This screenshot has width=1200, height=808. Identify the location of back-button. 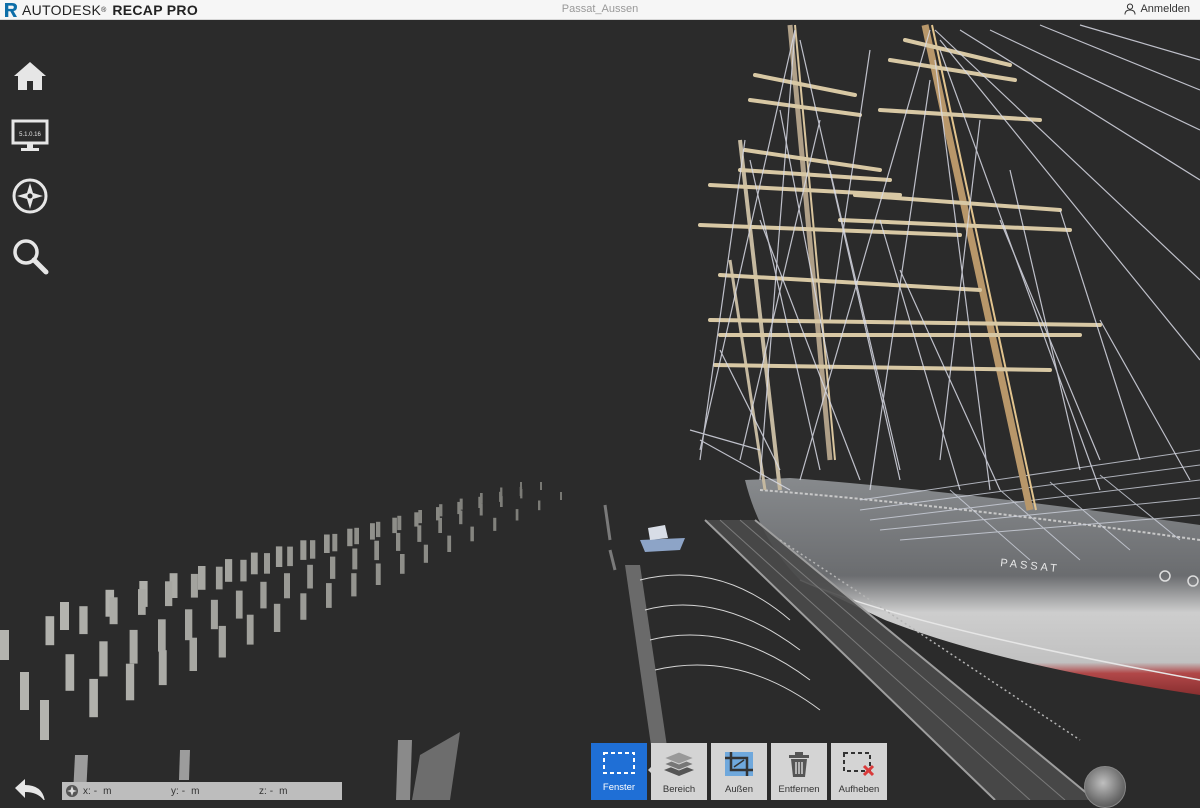
(30, 787).